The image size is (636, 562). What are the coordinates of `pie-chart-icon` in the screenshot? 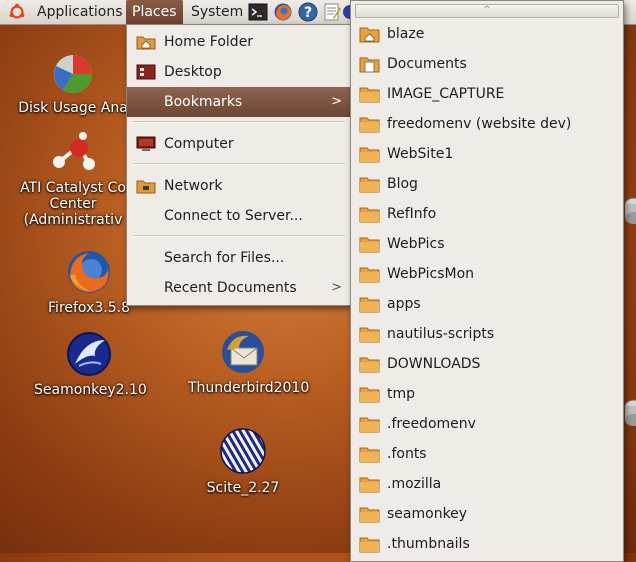 It's located at (73, 74).